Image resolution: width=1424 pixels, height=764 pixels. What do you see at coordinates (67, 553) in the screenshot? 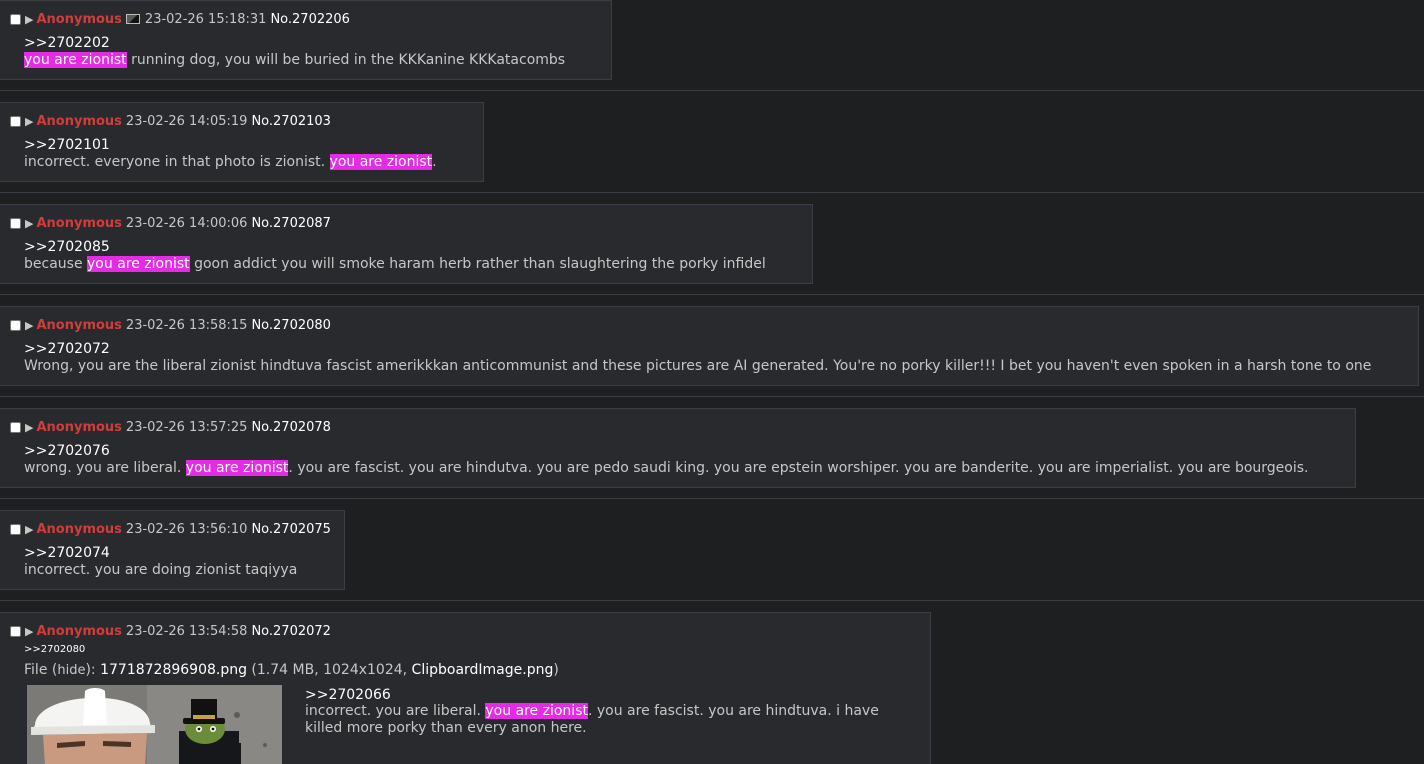
I see `quote-link: >>2702074` at bounding box center [67, 553].